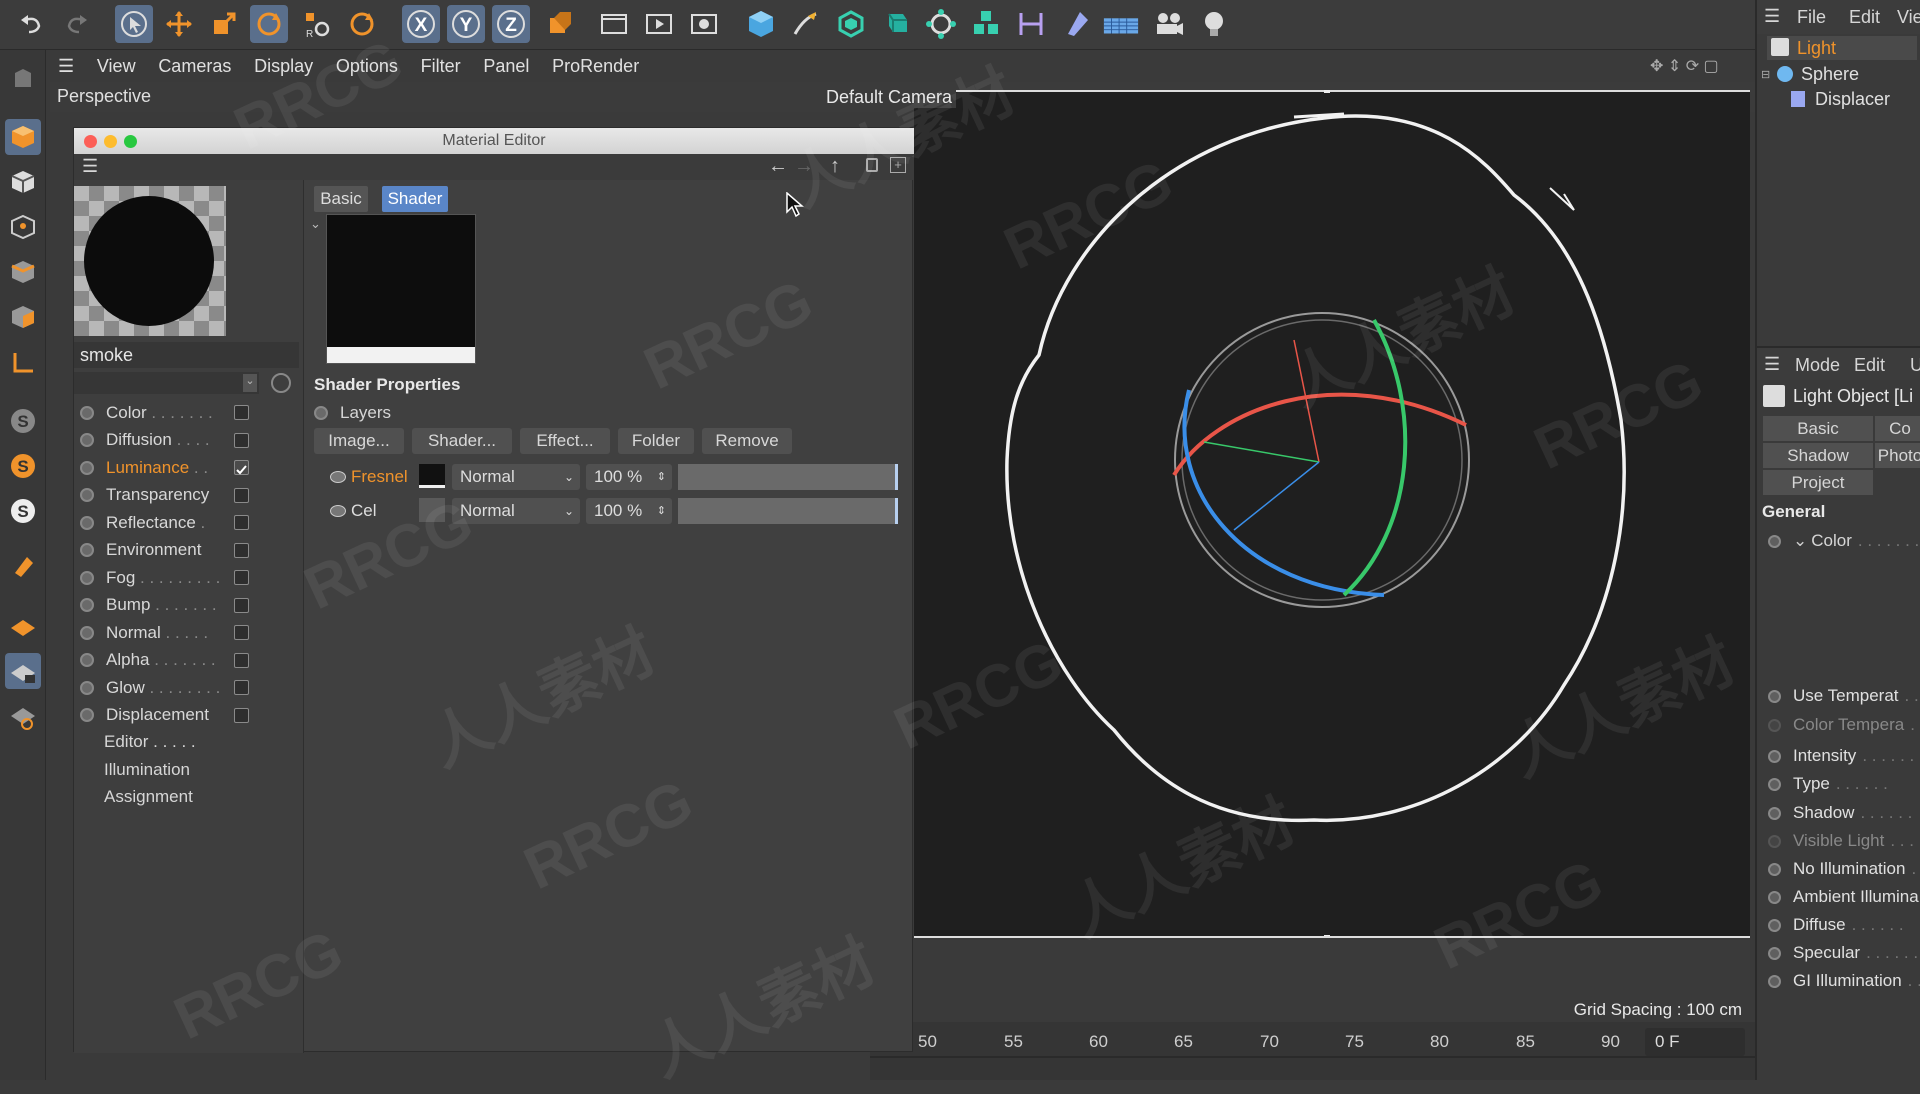 This screenshot has height=1094, width=1920. What do you see at coordinates (90, 141) in the screenshot?
I see `close-button` at bounding box center [90, 141].